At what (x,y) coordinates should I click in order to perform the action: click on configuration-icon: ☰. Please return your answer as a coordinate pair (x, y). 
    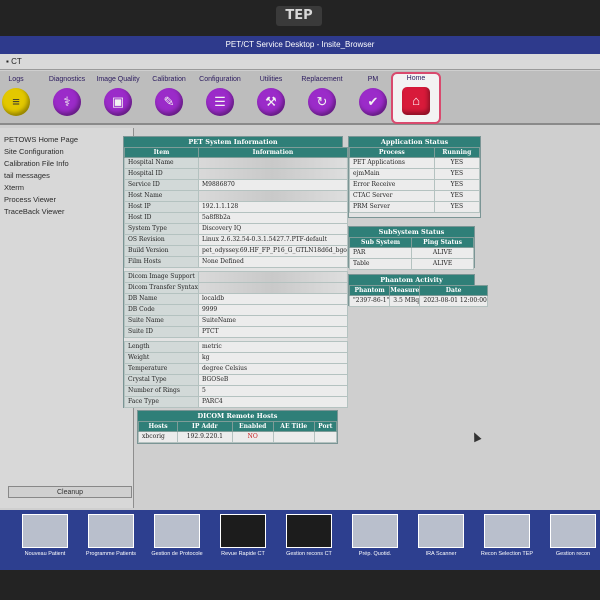
    Looking at the image, I should click on (220, 102).